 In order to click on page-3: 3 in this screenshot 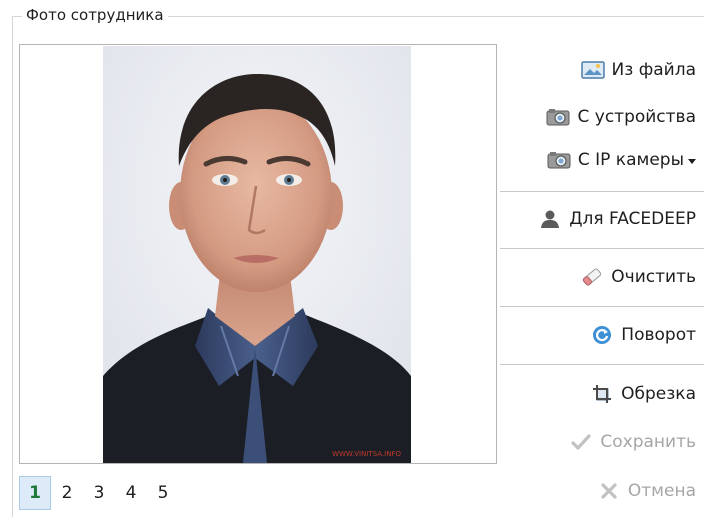, I will do `click(99, 493)`.